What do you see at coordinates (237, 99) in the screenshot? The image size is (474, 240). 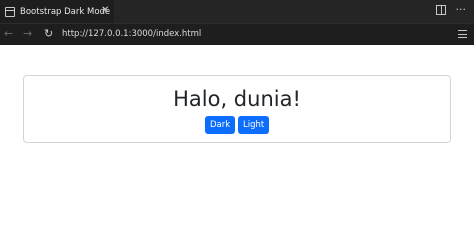 I see `page-heading: Halo, dunia!` at bounding box center [237, 99].